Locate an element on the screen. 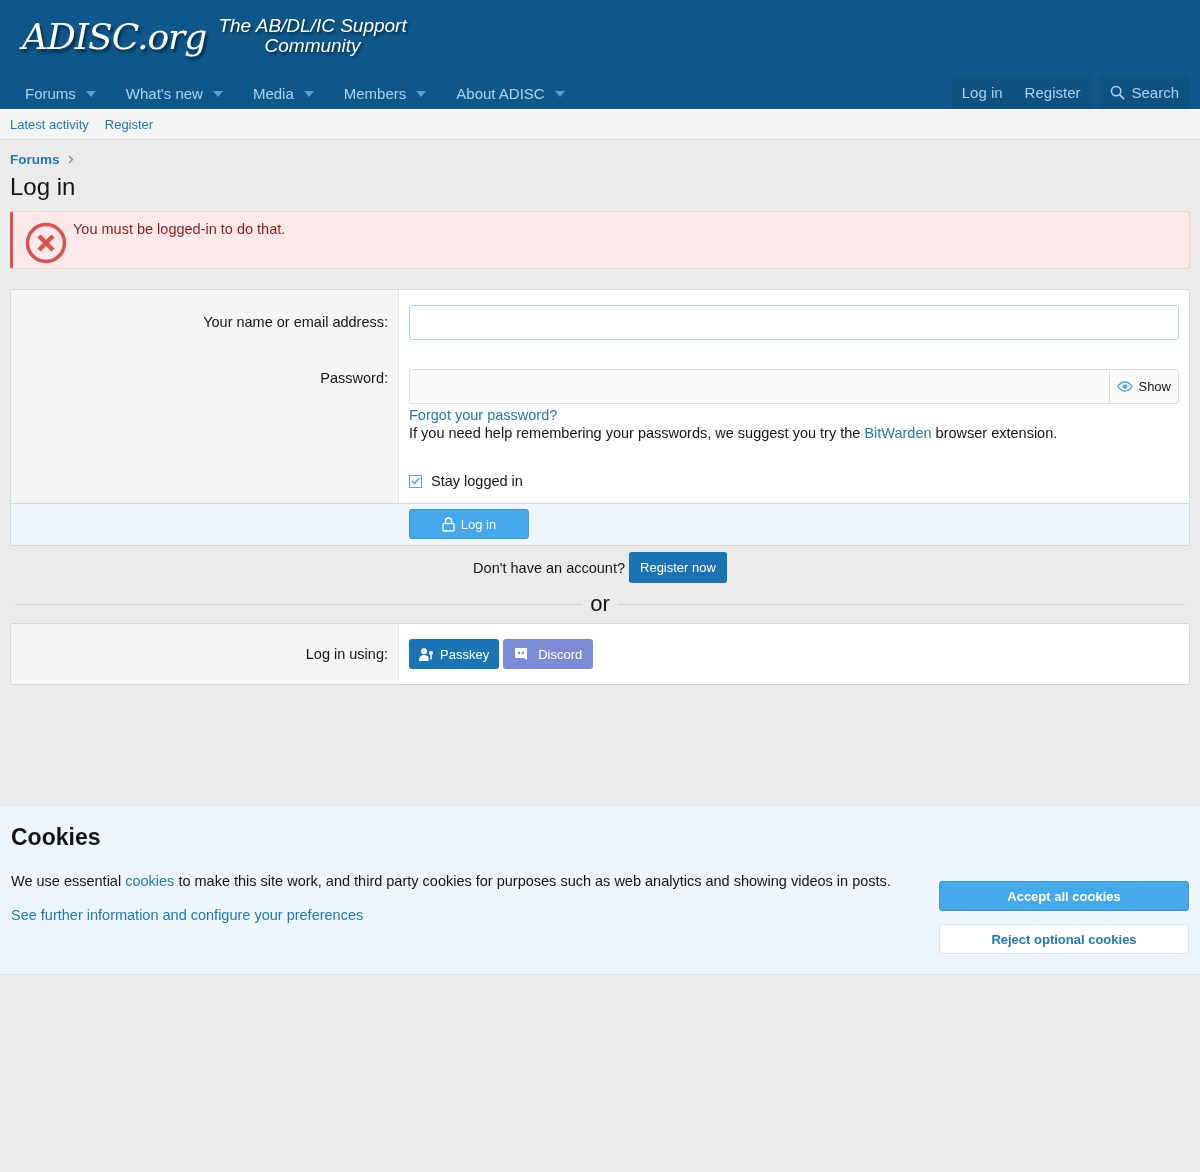 This screenshot has width=1200, height=1172. subnav-link: Register is located at coordinates (129, 124).